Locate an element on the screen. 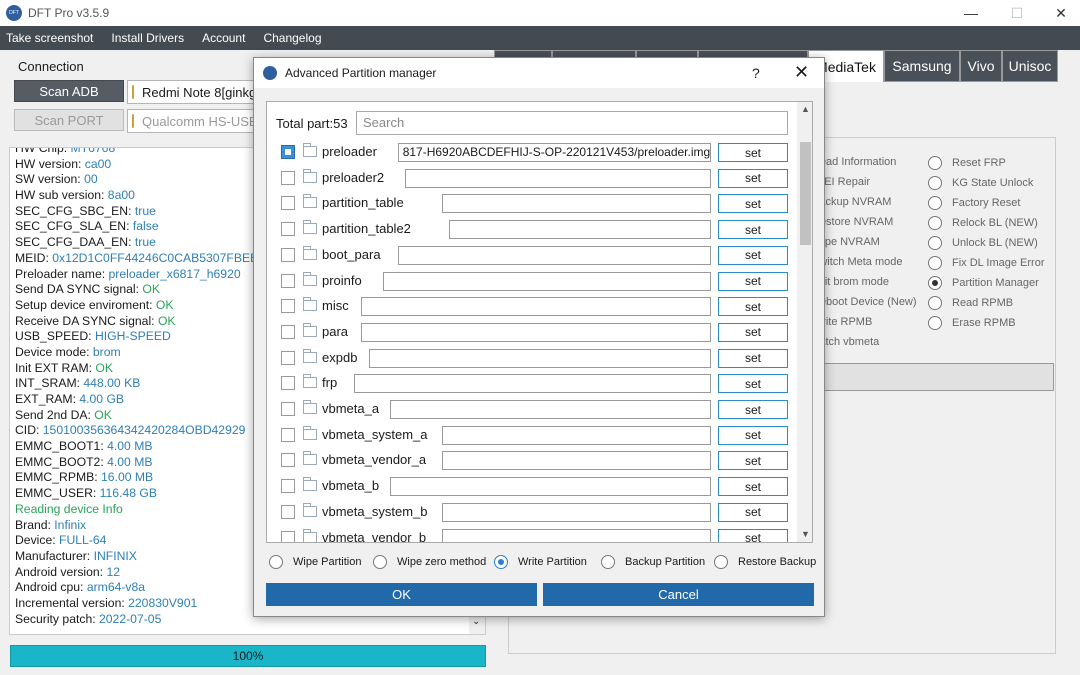  menu-account: Account is located at coordinates (223, 38).